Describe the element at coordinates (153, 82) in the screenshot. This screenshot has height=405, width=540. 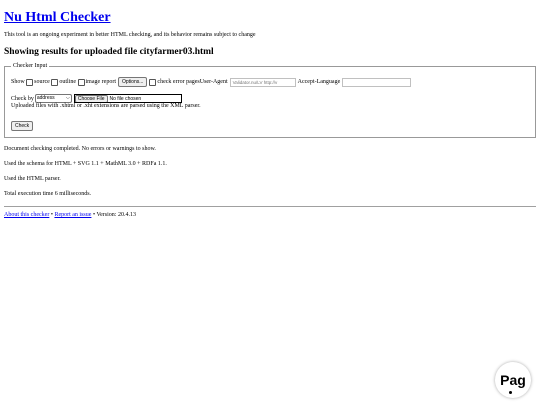
I see `check-error-pages-checkbox` at that location.